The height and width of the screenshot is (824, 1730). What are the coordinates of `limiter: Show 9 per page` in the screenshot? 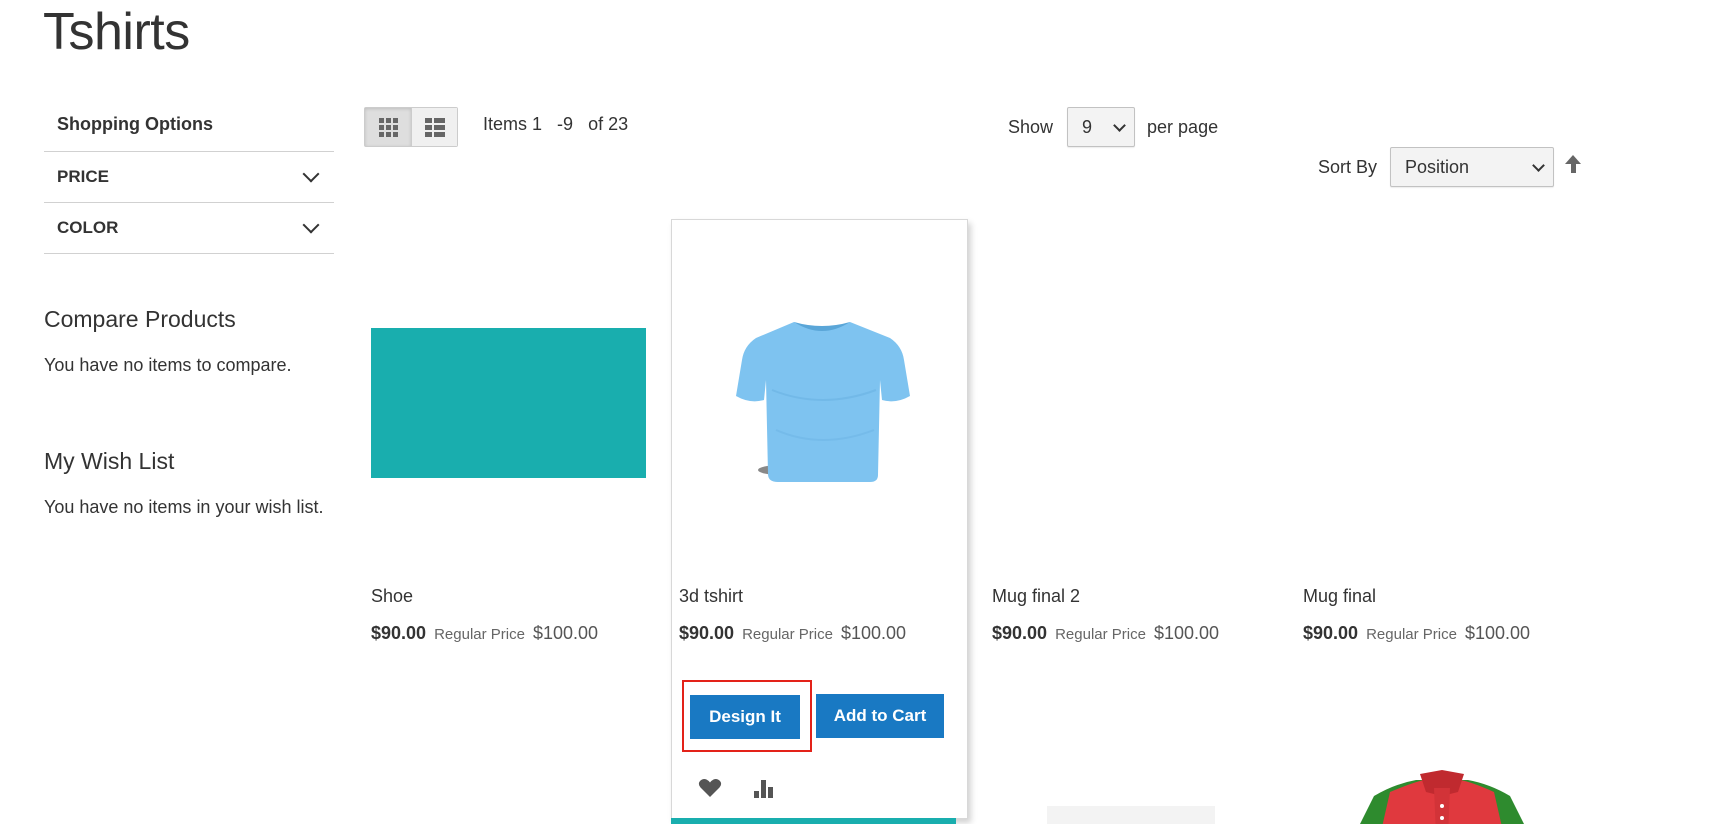 It's located at (1113, 127).